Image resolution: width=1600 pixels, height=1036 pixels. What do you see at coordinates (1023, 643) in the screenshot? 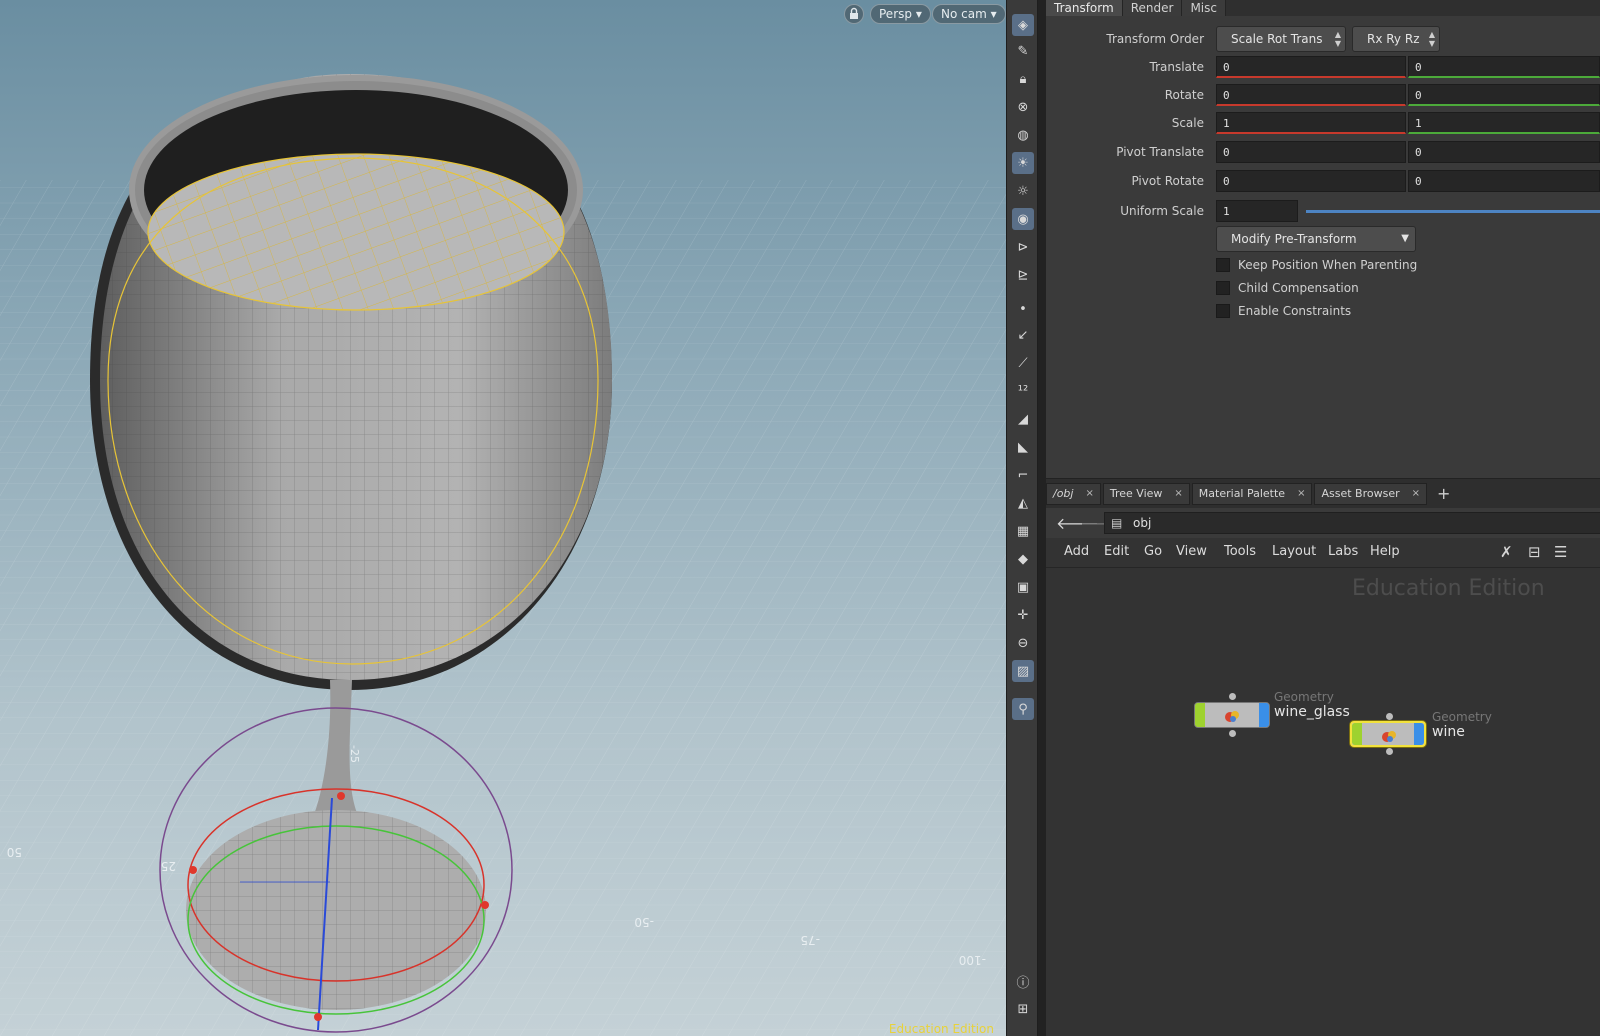
I see `disk-icon: ⊖` at bounding box center [1023, 643].